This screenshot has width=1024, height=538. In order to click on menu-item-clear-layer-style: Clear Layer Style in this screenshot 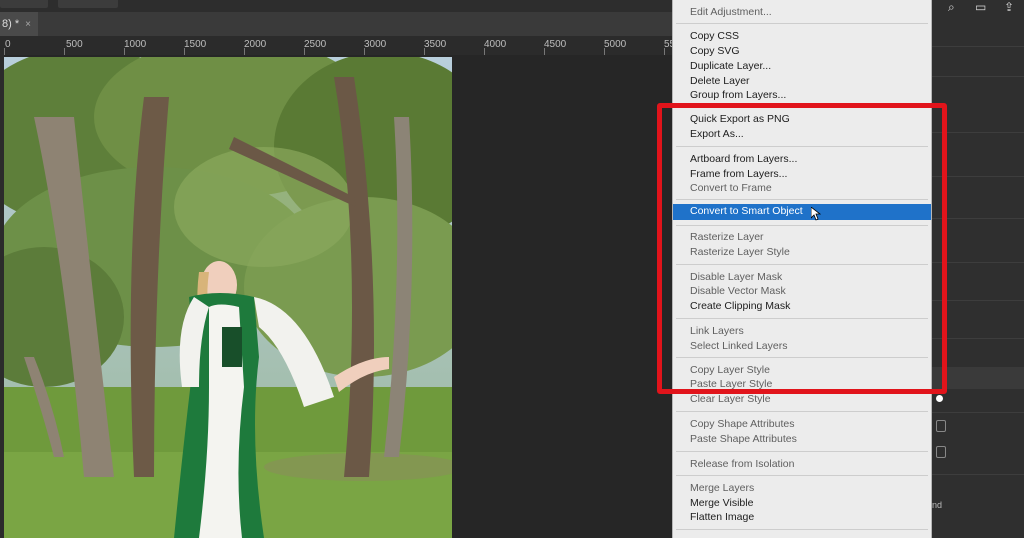, I will do `click(730, 399)`.